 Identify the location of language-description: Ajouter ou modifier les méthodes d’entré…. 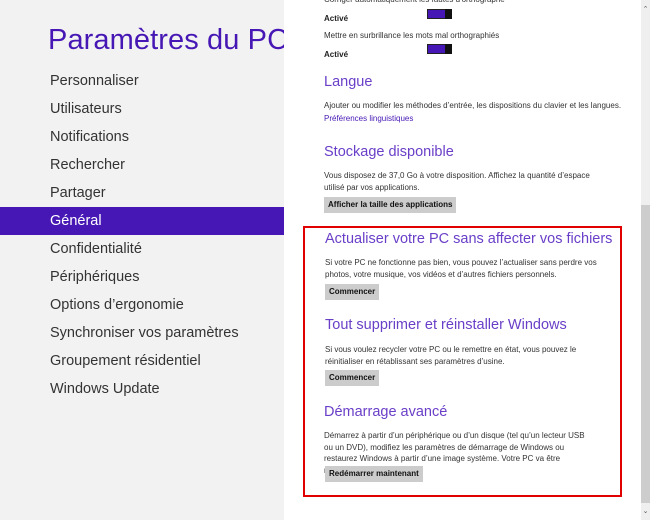
(473, 105).